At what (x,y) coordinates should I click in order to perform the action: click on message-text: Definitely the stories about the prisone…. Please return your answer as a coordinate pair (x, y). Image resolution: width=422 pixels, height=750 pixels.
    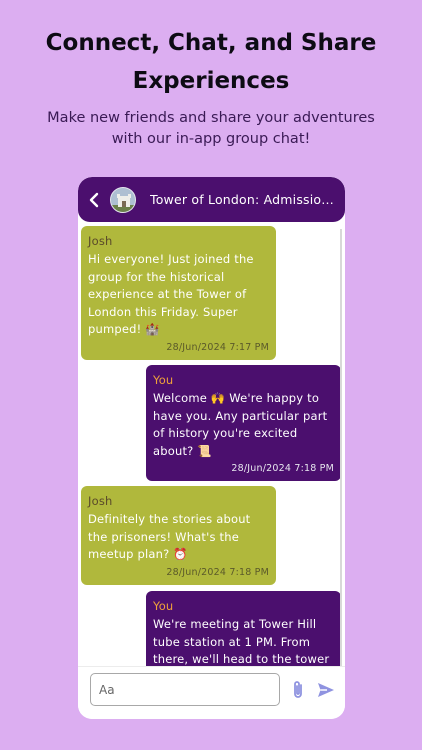
    Looking at the image, I should click on (171, 537).